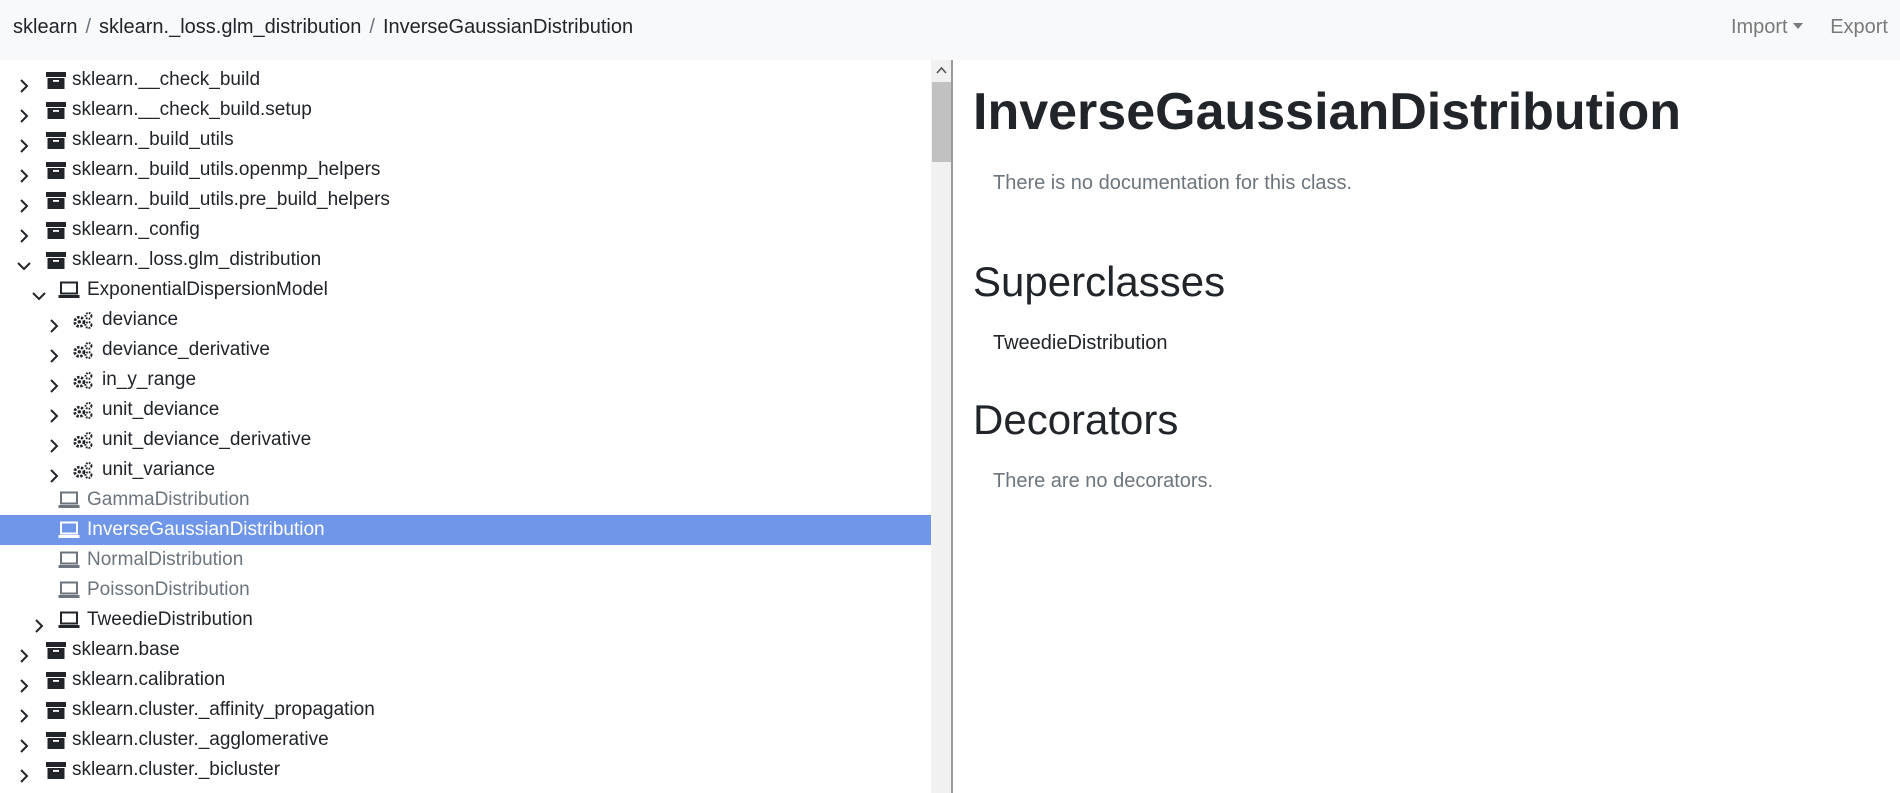  Describe the element at coordinates (186, 349) in the screenshot. I see `tree-item-label: deviance_derivative` at that location.